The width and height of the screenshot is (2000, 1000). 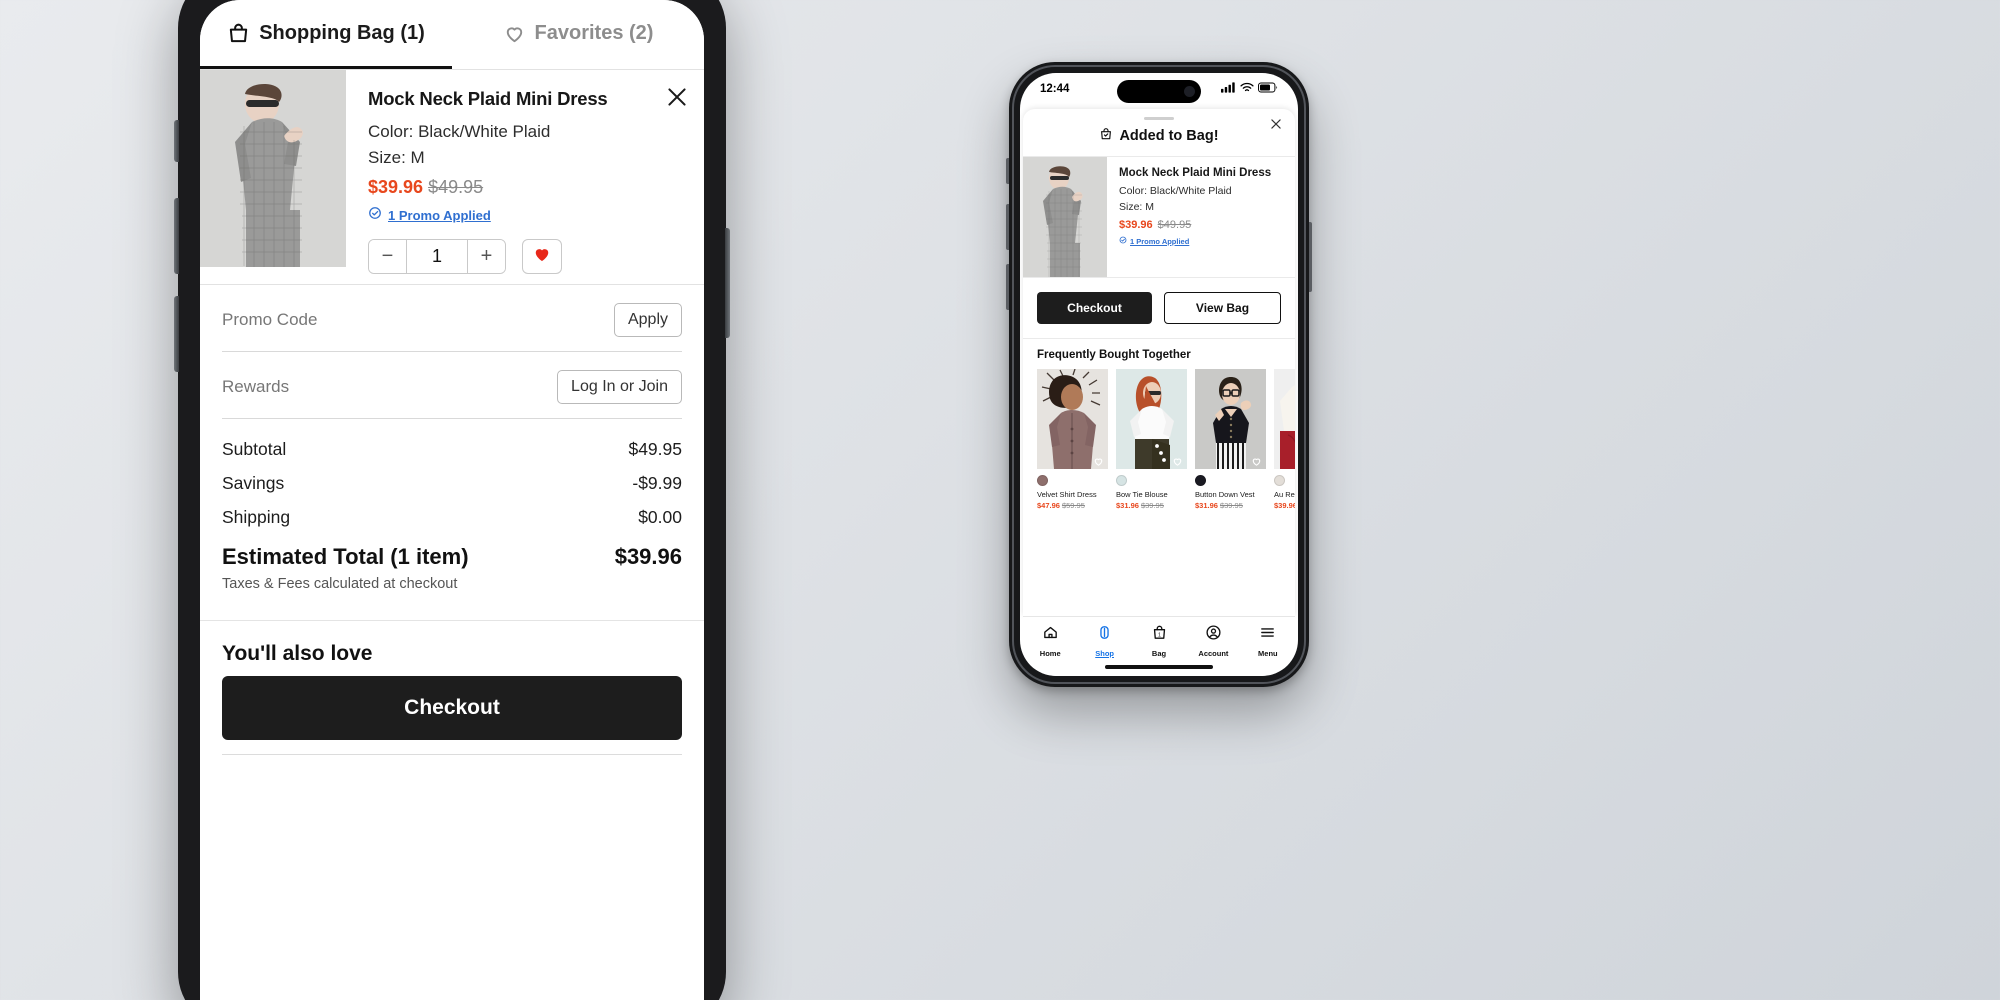 What do you see at coordinates (1050, 641) in the screenshot?
I see `tabbar-item-home: Home` at bounding box center [1050, 641].